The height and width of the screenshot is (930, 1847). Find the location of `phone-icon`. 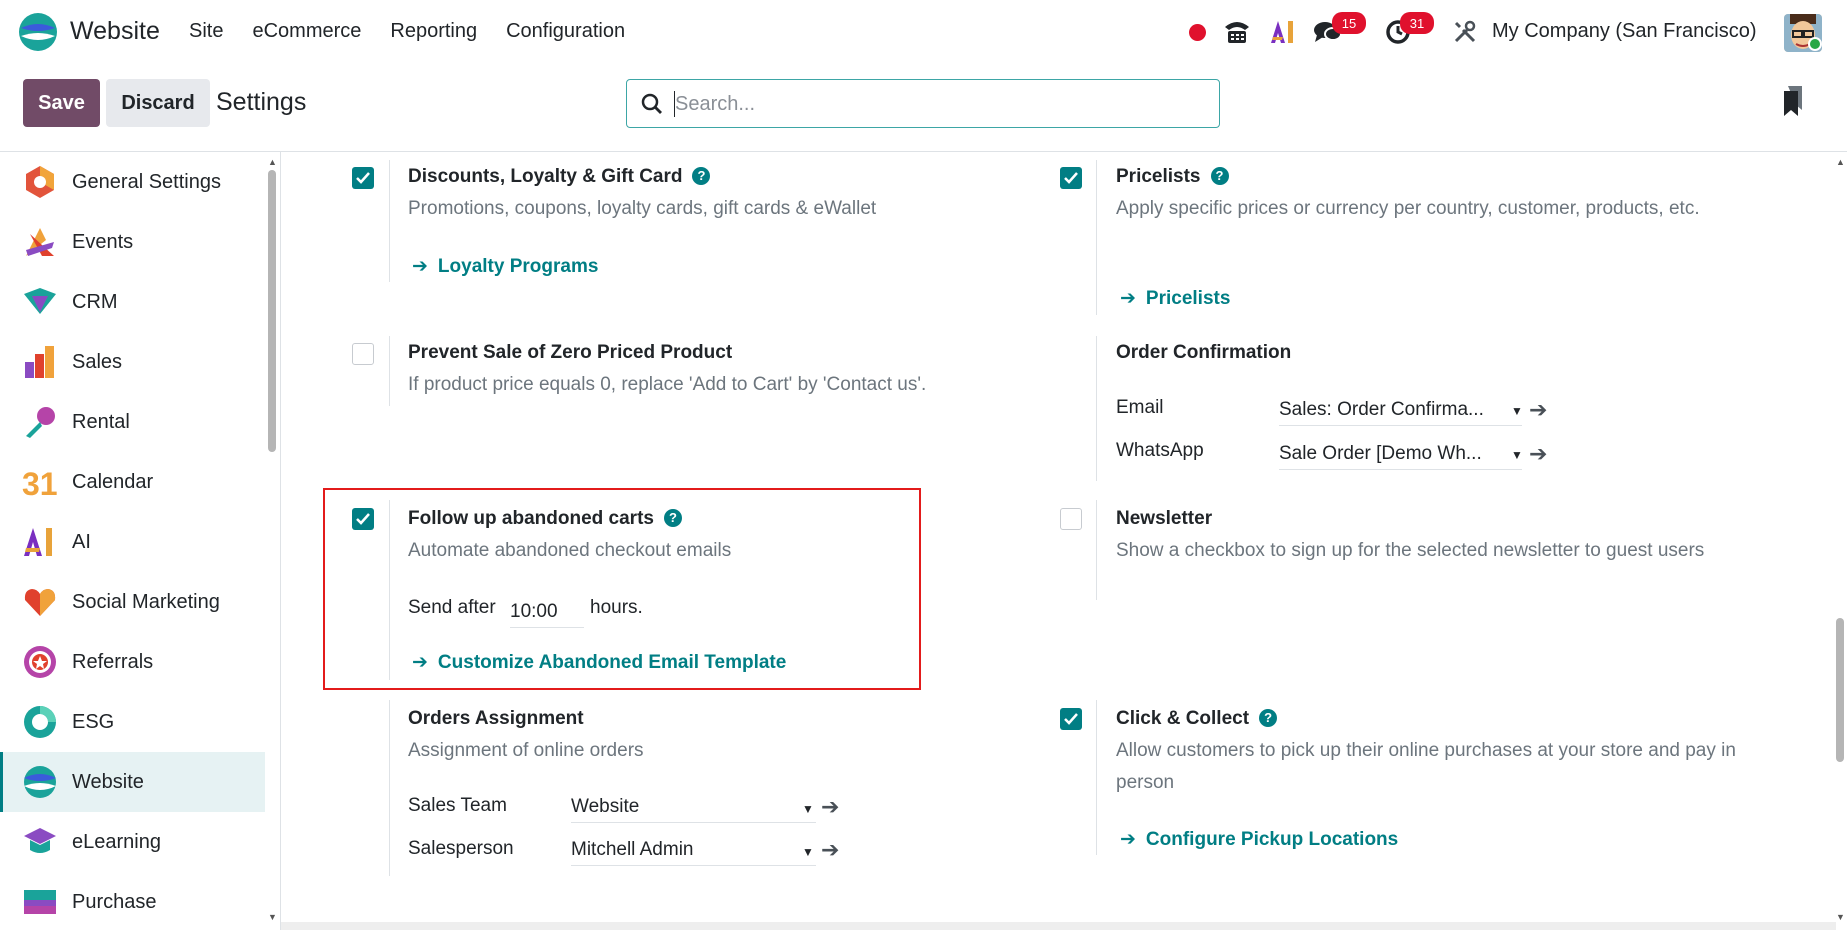

phone-icon is located at coordinates (1237, 32).